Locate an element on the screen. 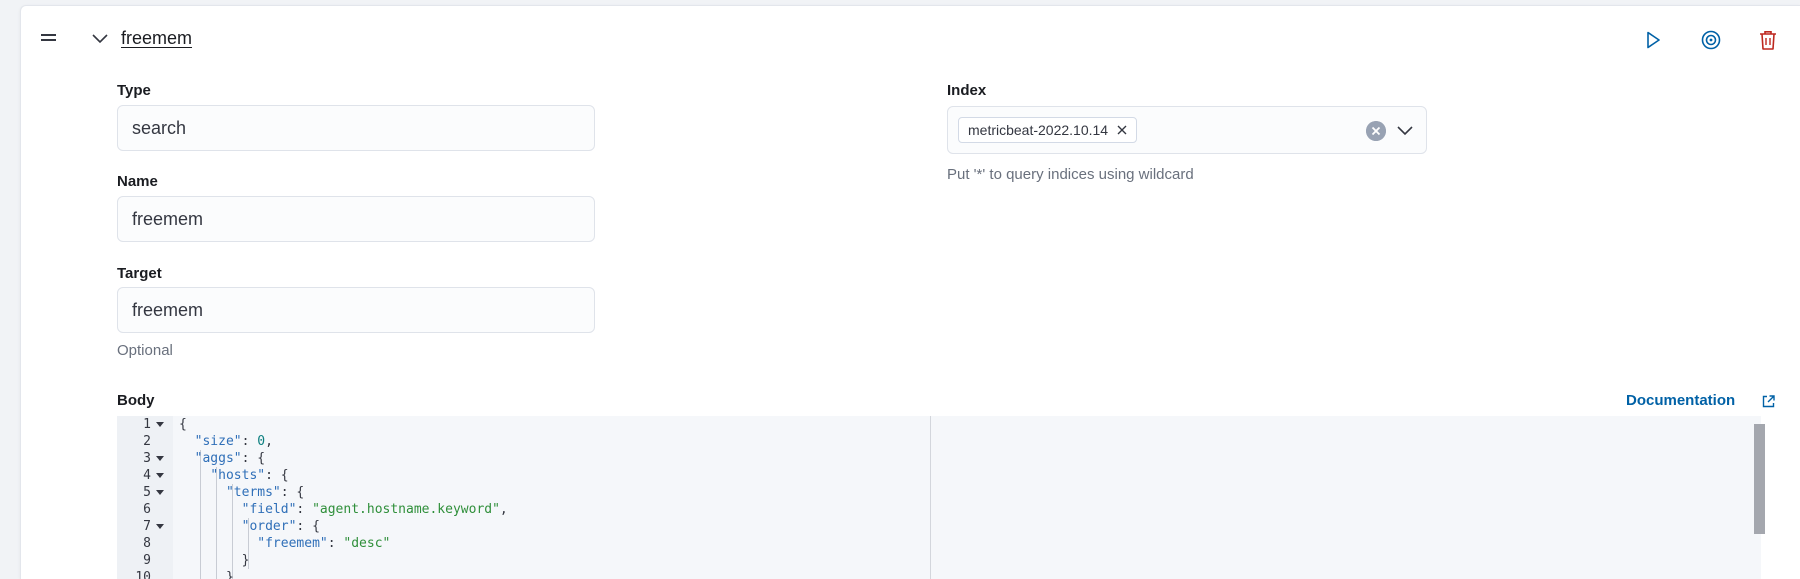 This screenshot has width=1800, height=579. code-token: "field" is located at coordinates (269, 509).